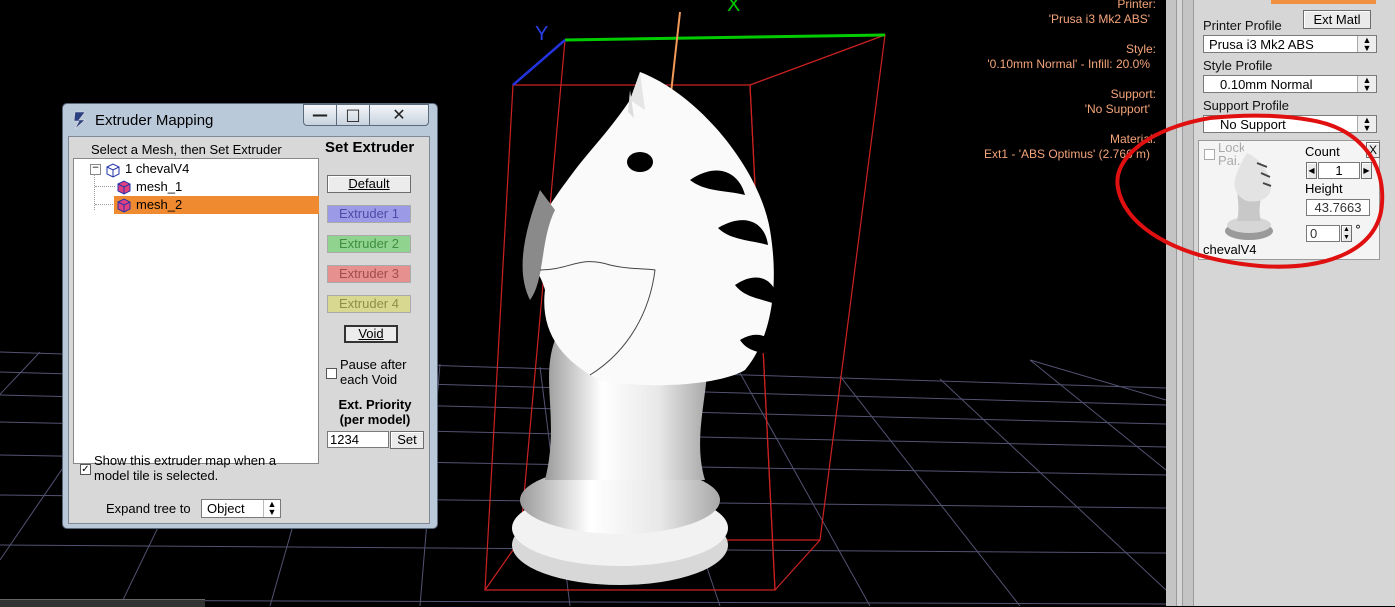 The height and width of the screenshot is (607, 1395). Describe the element at coordinates (734, 8) in the screenshot. I see `x-axis-label: X` at that location.